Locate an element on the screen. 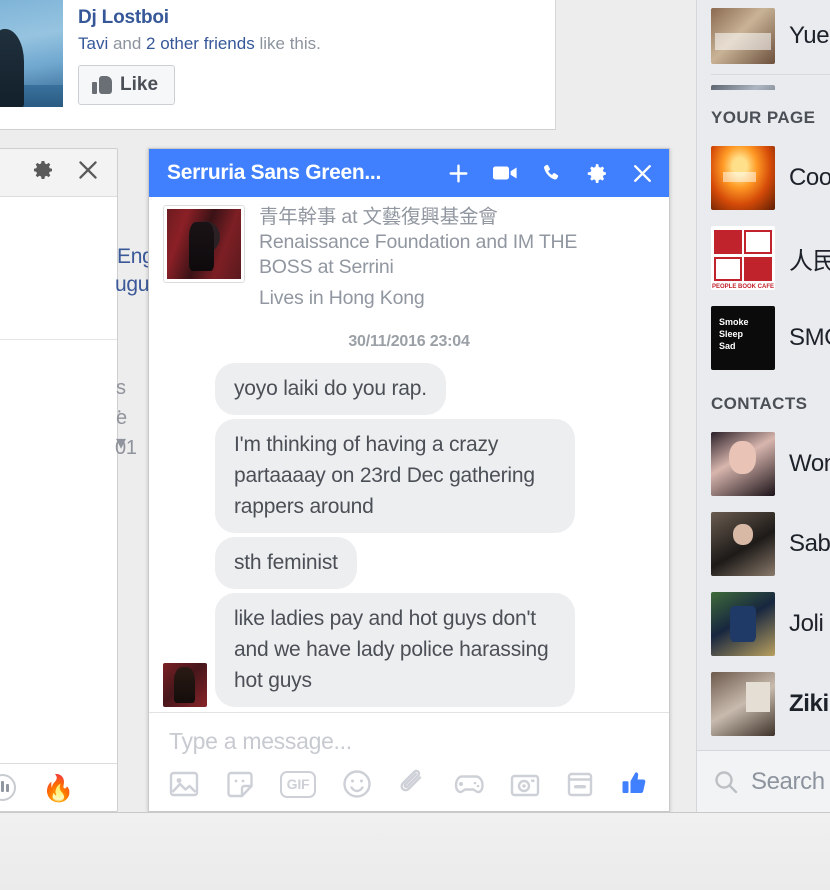  page-thumbnail: Smoke Sleep Sad is located at coordinates (743, 338).